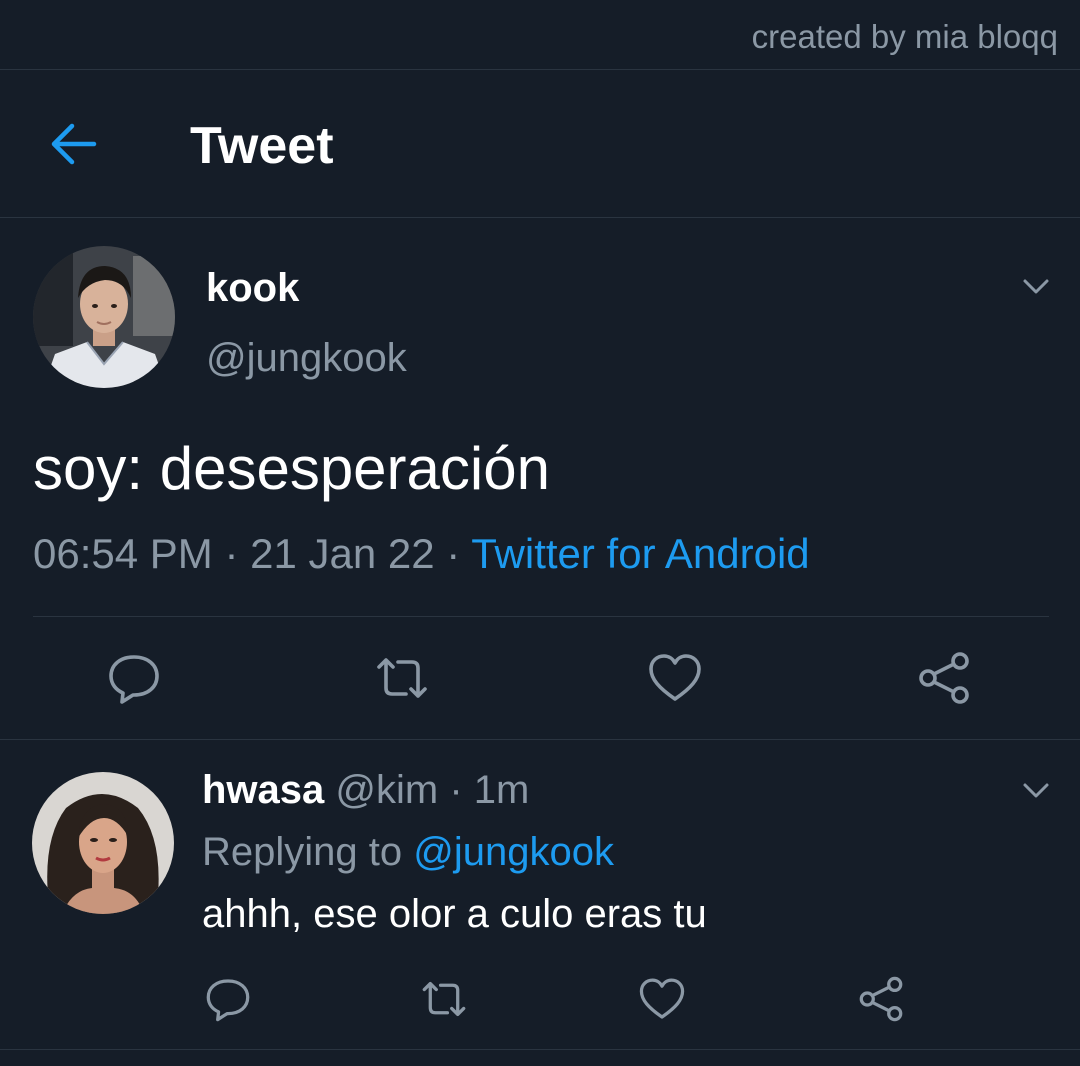 The height and width of the screenshot is (1066, 1080). What do you see at coordinates (640, 553) in the screenshot?
I see `tweet-source-link: Twitter for Android` at bounding box center [640, 553].